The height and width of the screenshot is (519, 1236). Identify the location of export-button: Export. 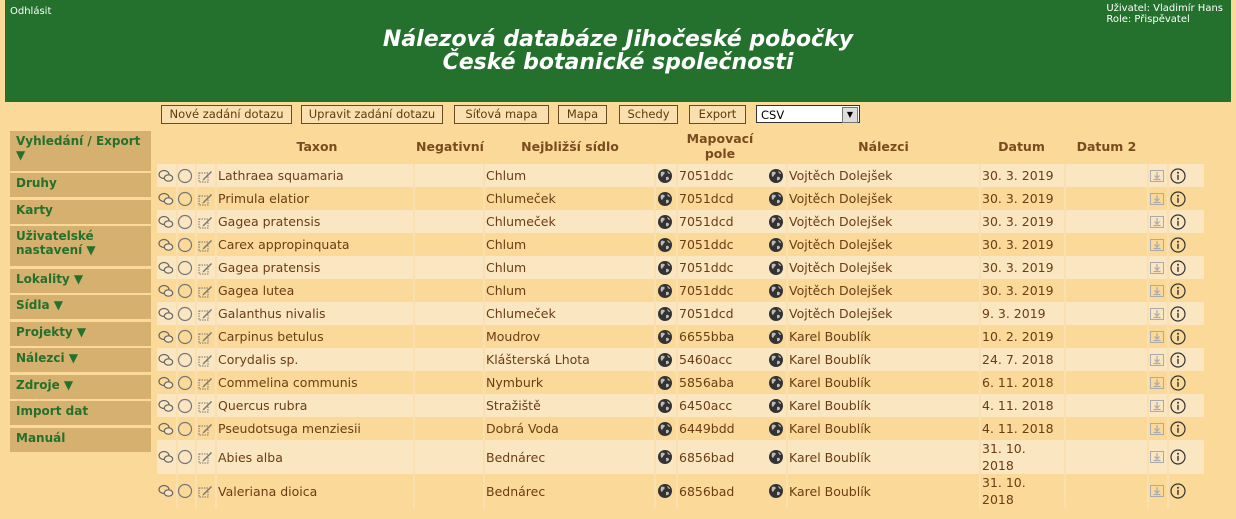
(717, 114).